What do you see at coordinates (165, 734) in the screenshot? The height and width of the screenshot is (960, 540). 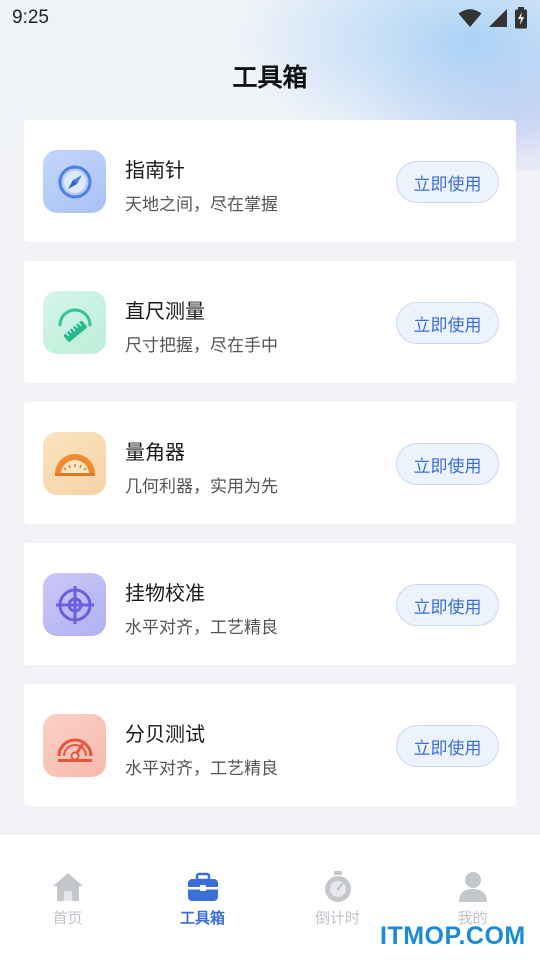 I see `tool-title: 分贝测试` at bounding box center [165, 734].